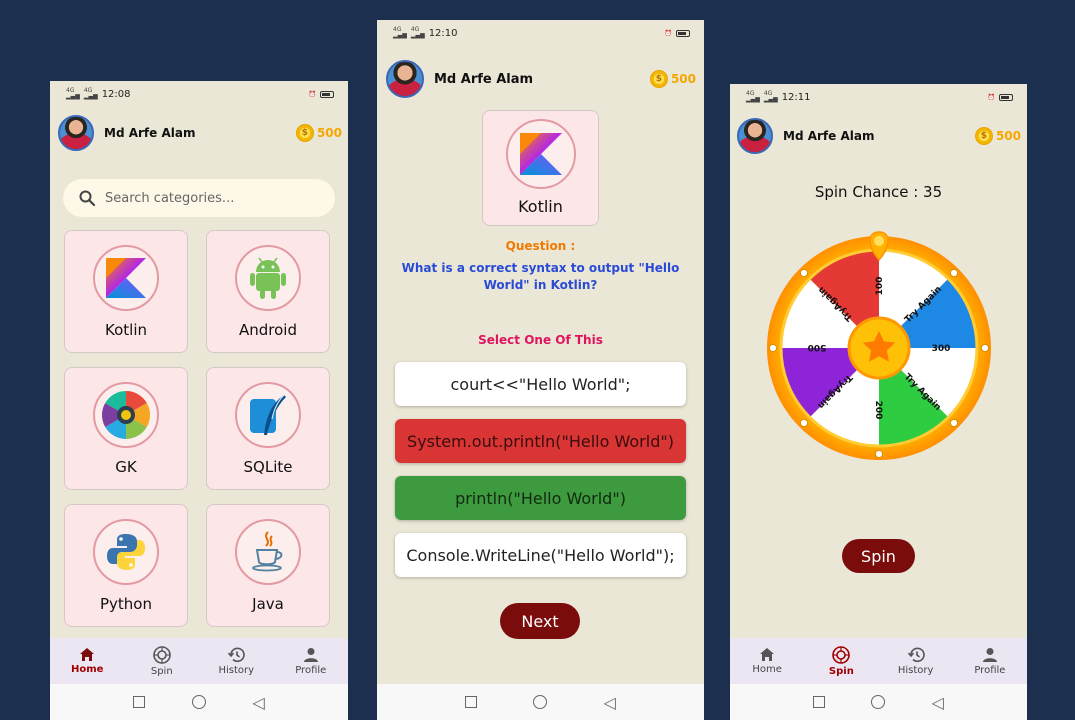  I want to click on category-card-gk: GK, so click(126, 428).